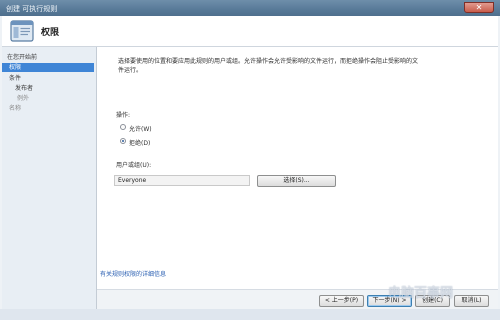  I want to click on close-icon: ✕, so click(479, 7).